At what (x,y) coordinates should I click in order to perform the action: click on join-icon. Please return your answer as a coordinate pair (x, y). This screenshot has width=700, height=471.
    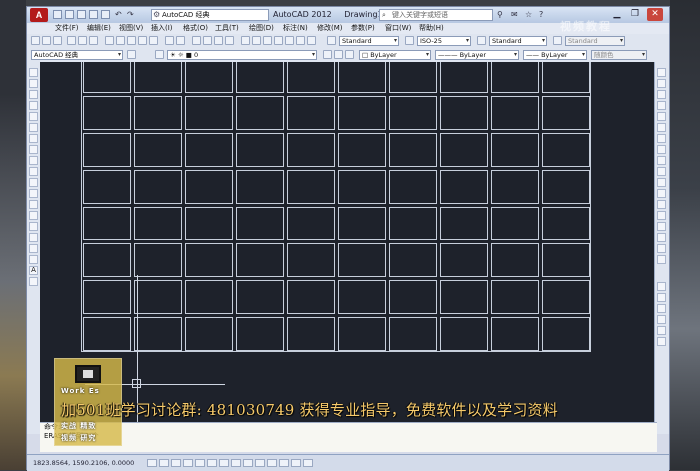
    Looking at the image, I should click on (661, 215).